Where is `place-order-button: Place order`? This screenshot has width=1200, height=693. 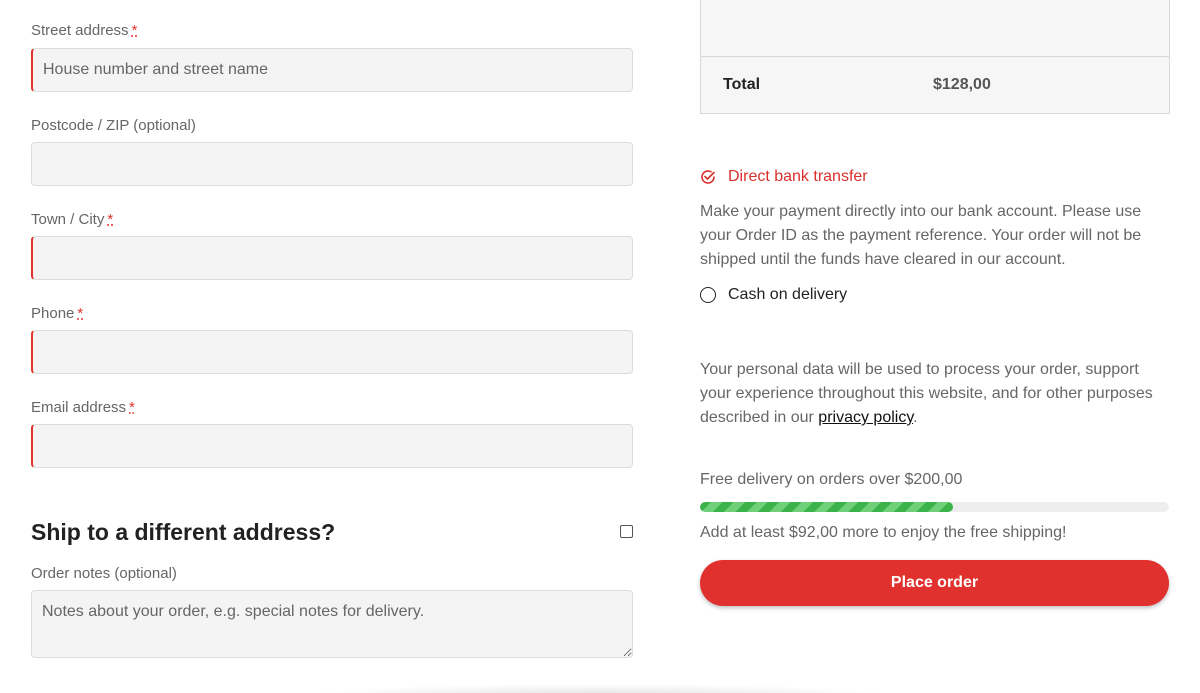
place-order-button: Place order is located at coordinates (934, 583).